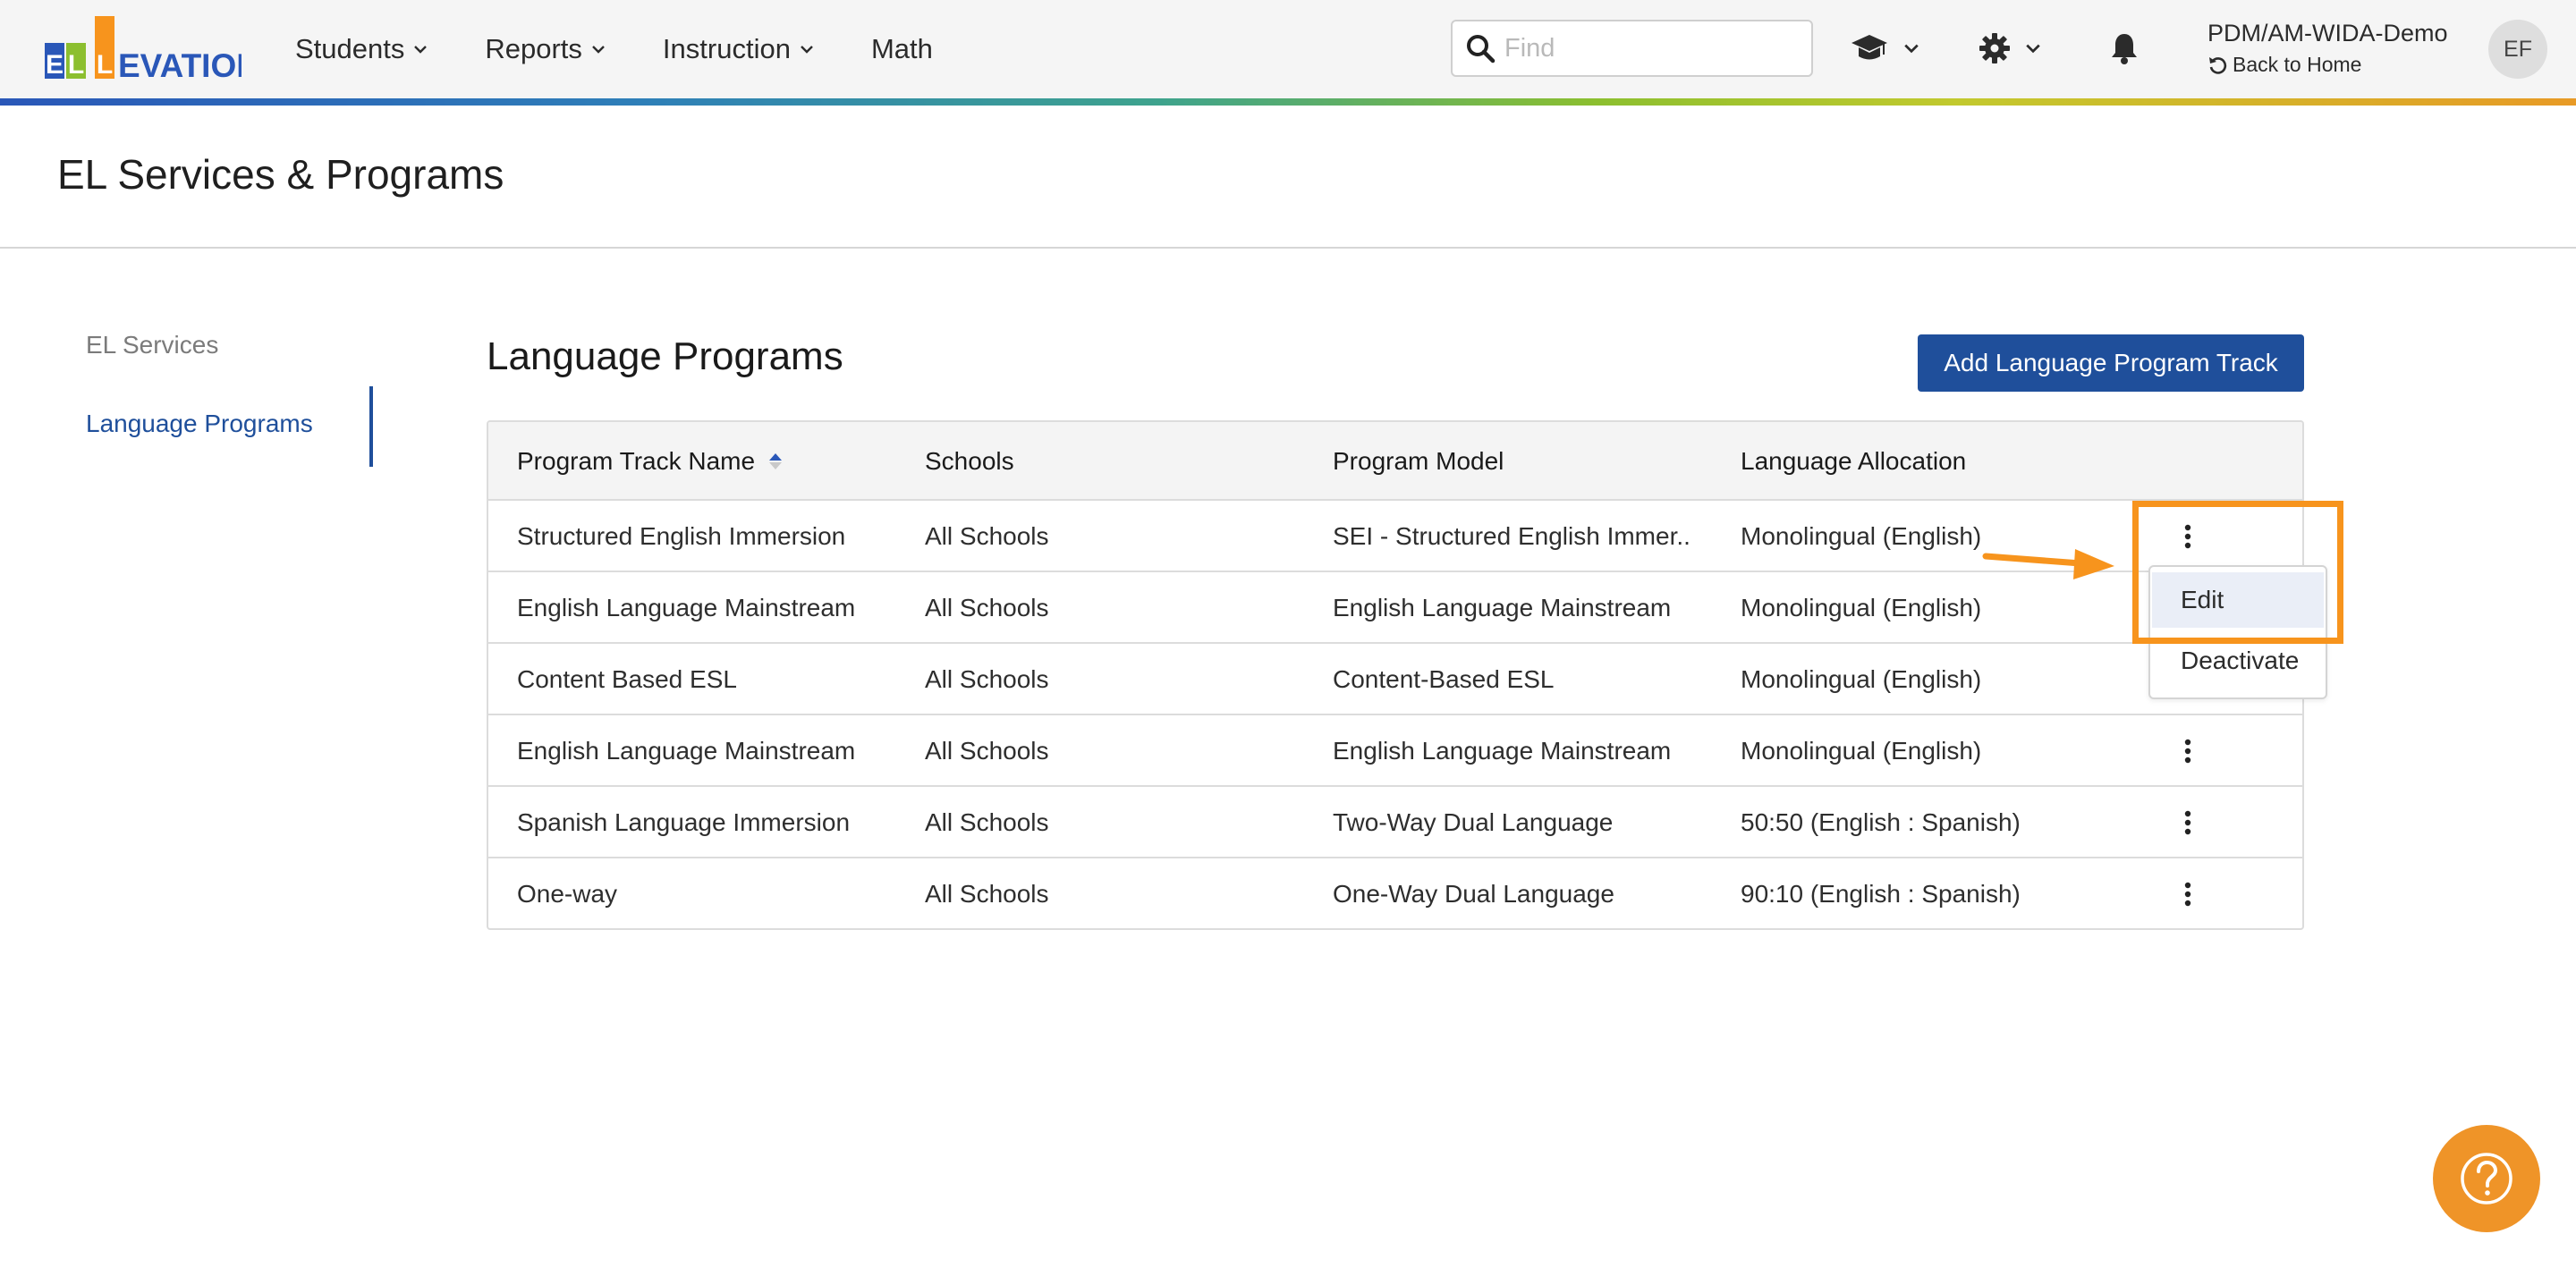  I want to click on nav-instruction: Instruction, so click(738, 49).